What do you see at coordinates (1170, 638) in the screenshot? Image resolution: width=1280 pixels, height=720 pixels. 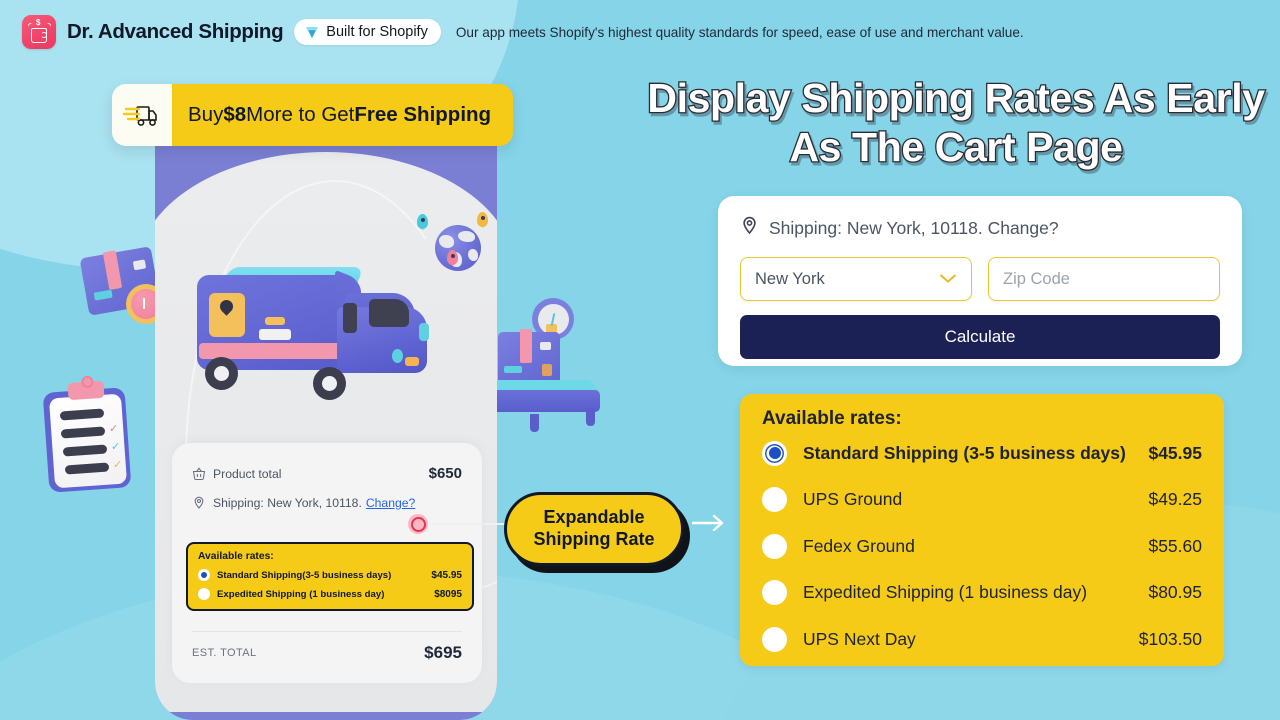 I see `rate-price: $103.50` at bounding box center [1170, 638].